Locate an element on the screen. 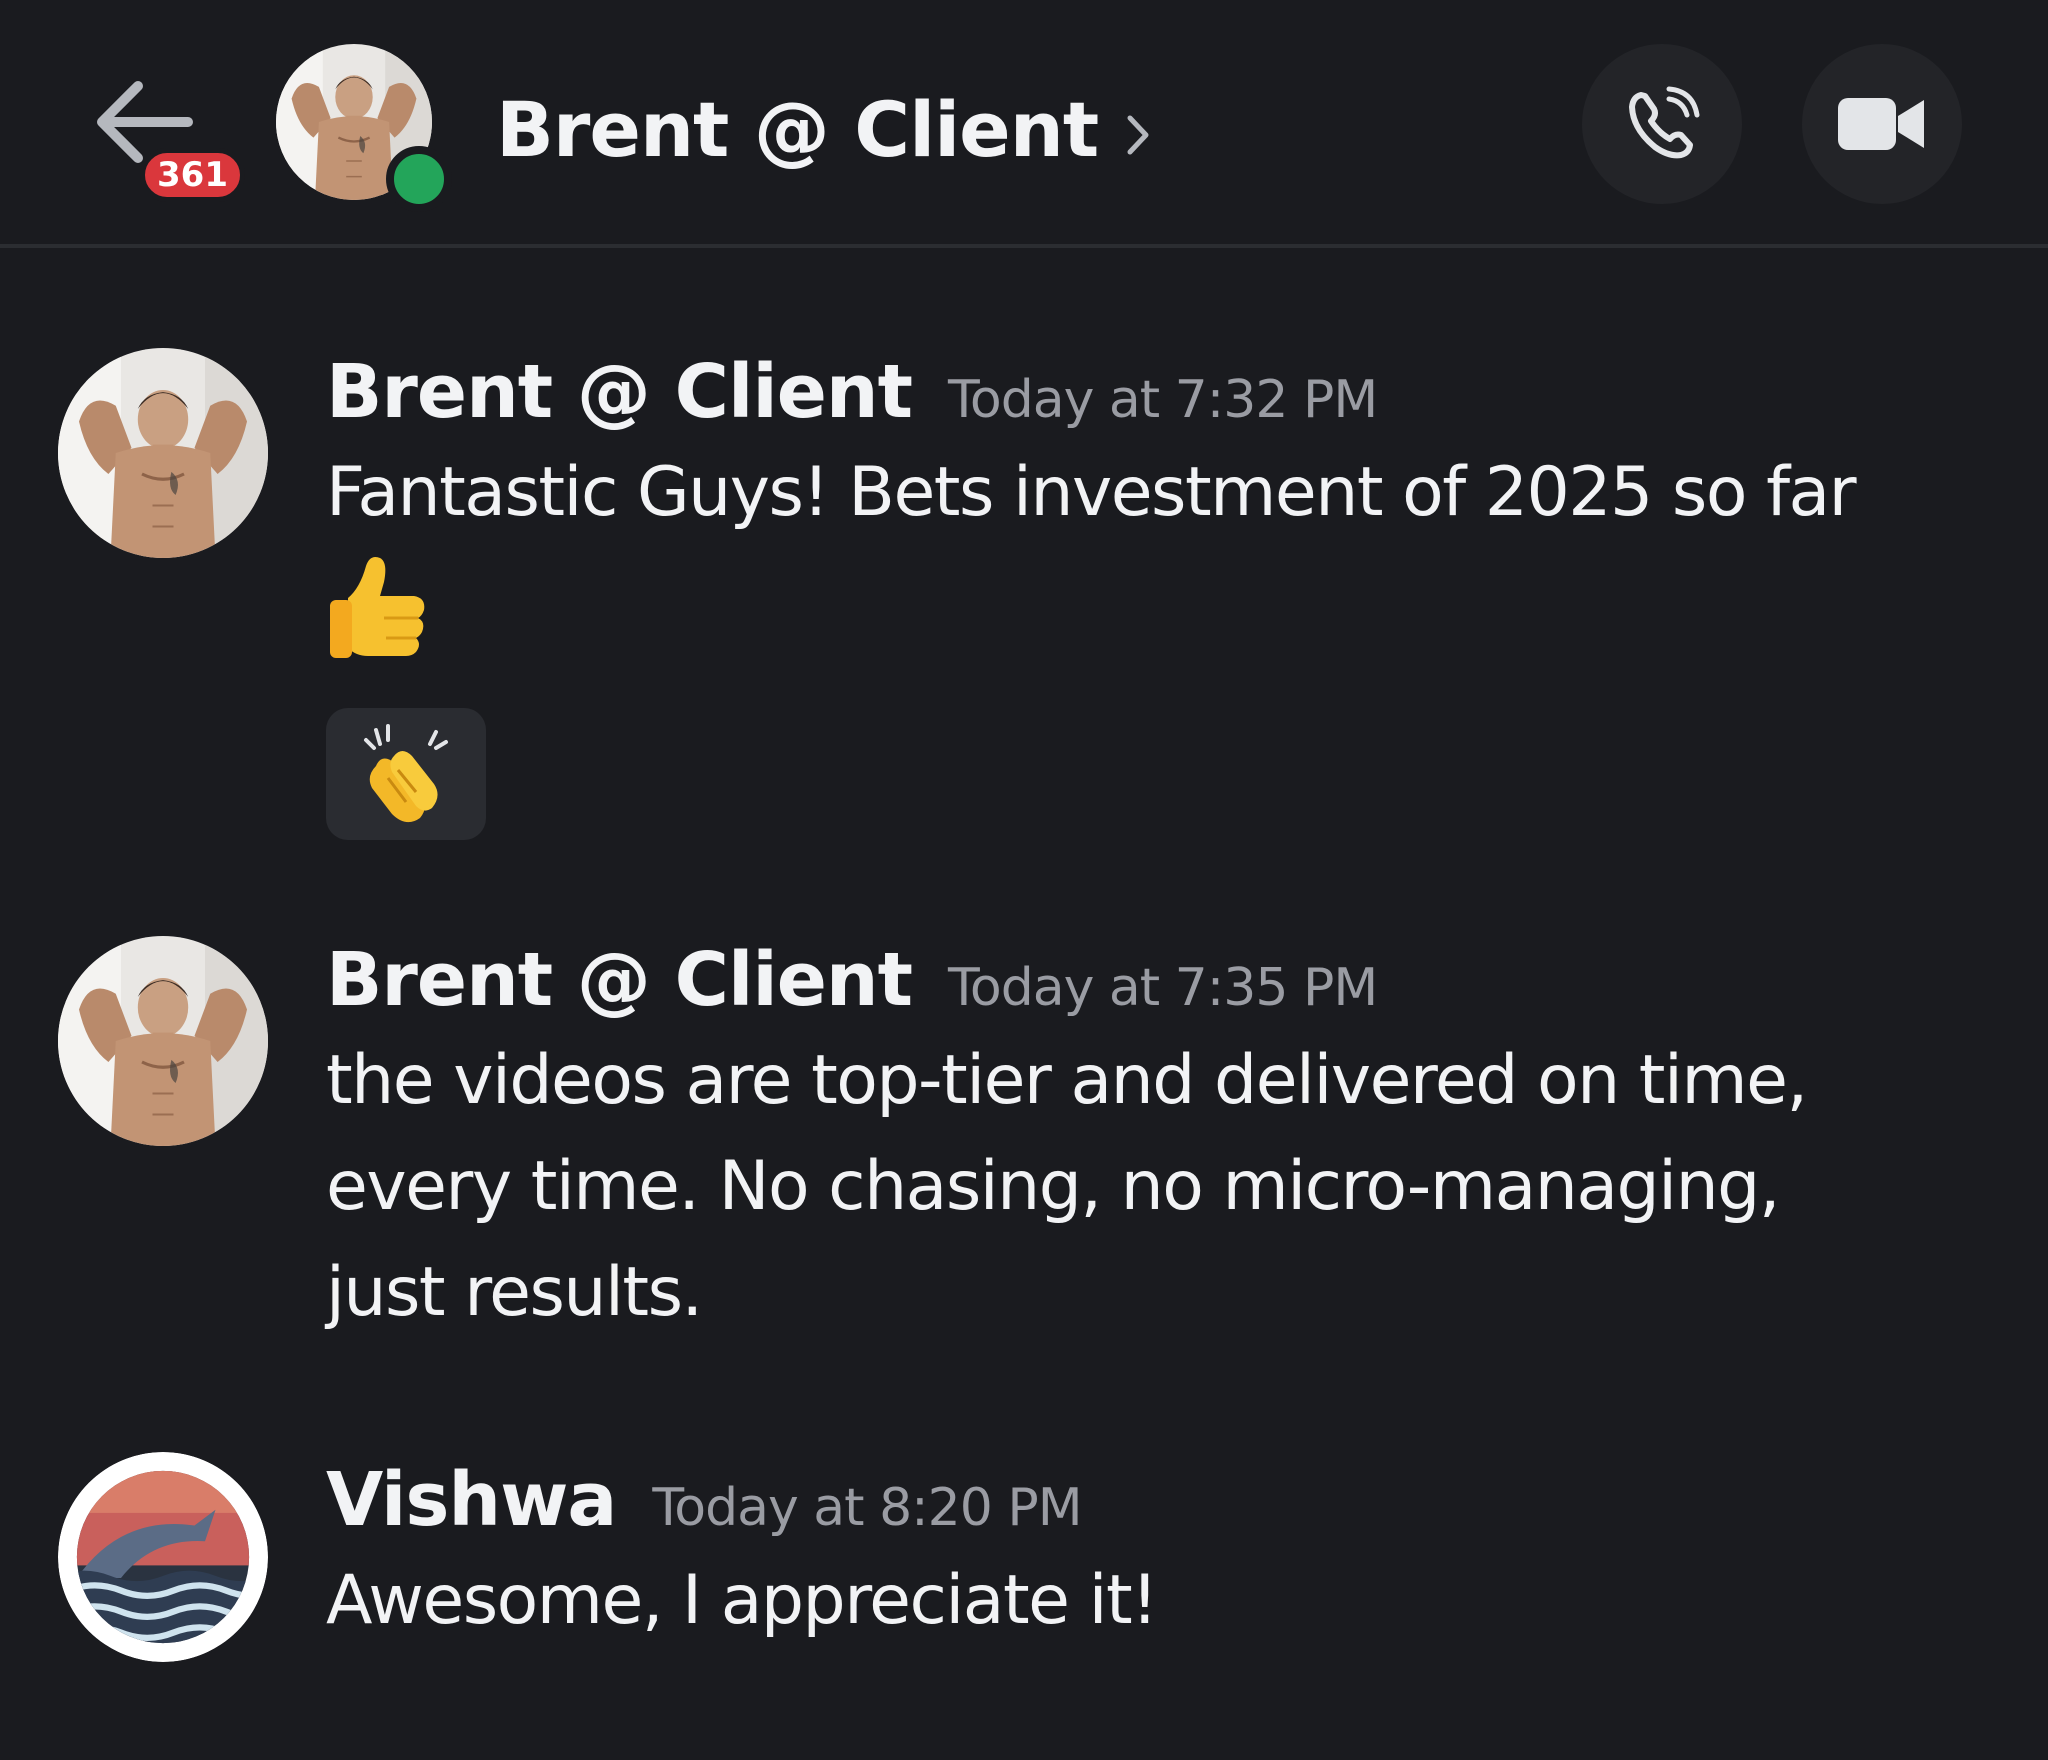 The width and height of the screenshot is (2048, 1760). phone-call-icon is located at coordinates (1664, 122).